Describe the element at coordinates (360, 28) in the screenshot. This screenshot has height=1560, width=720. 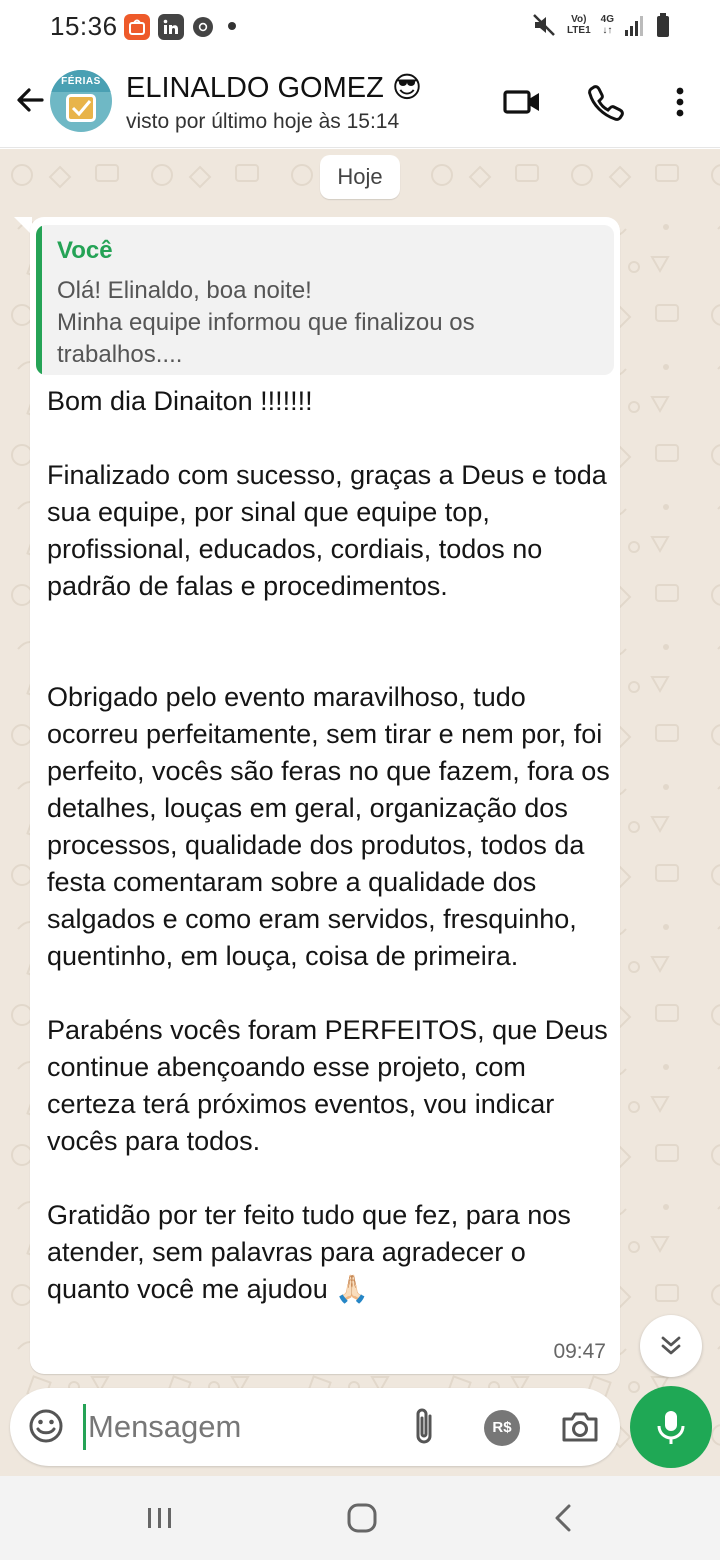
I see `status-bar: 15:36 Vo) LTE1 4G ↓↑` at that location.